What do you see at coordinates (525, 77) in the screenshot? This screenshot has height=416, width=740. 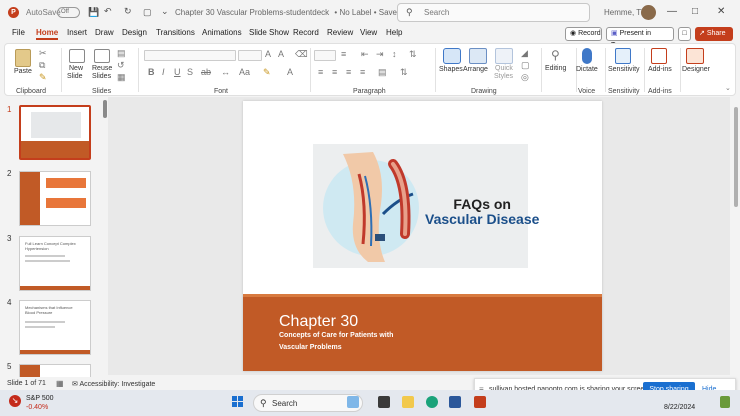 I see `shape-effects-icon: ◎` at bounding box center [525, 77].